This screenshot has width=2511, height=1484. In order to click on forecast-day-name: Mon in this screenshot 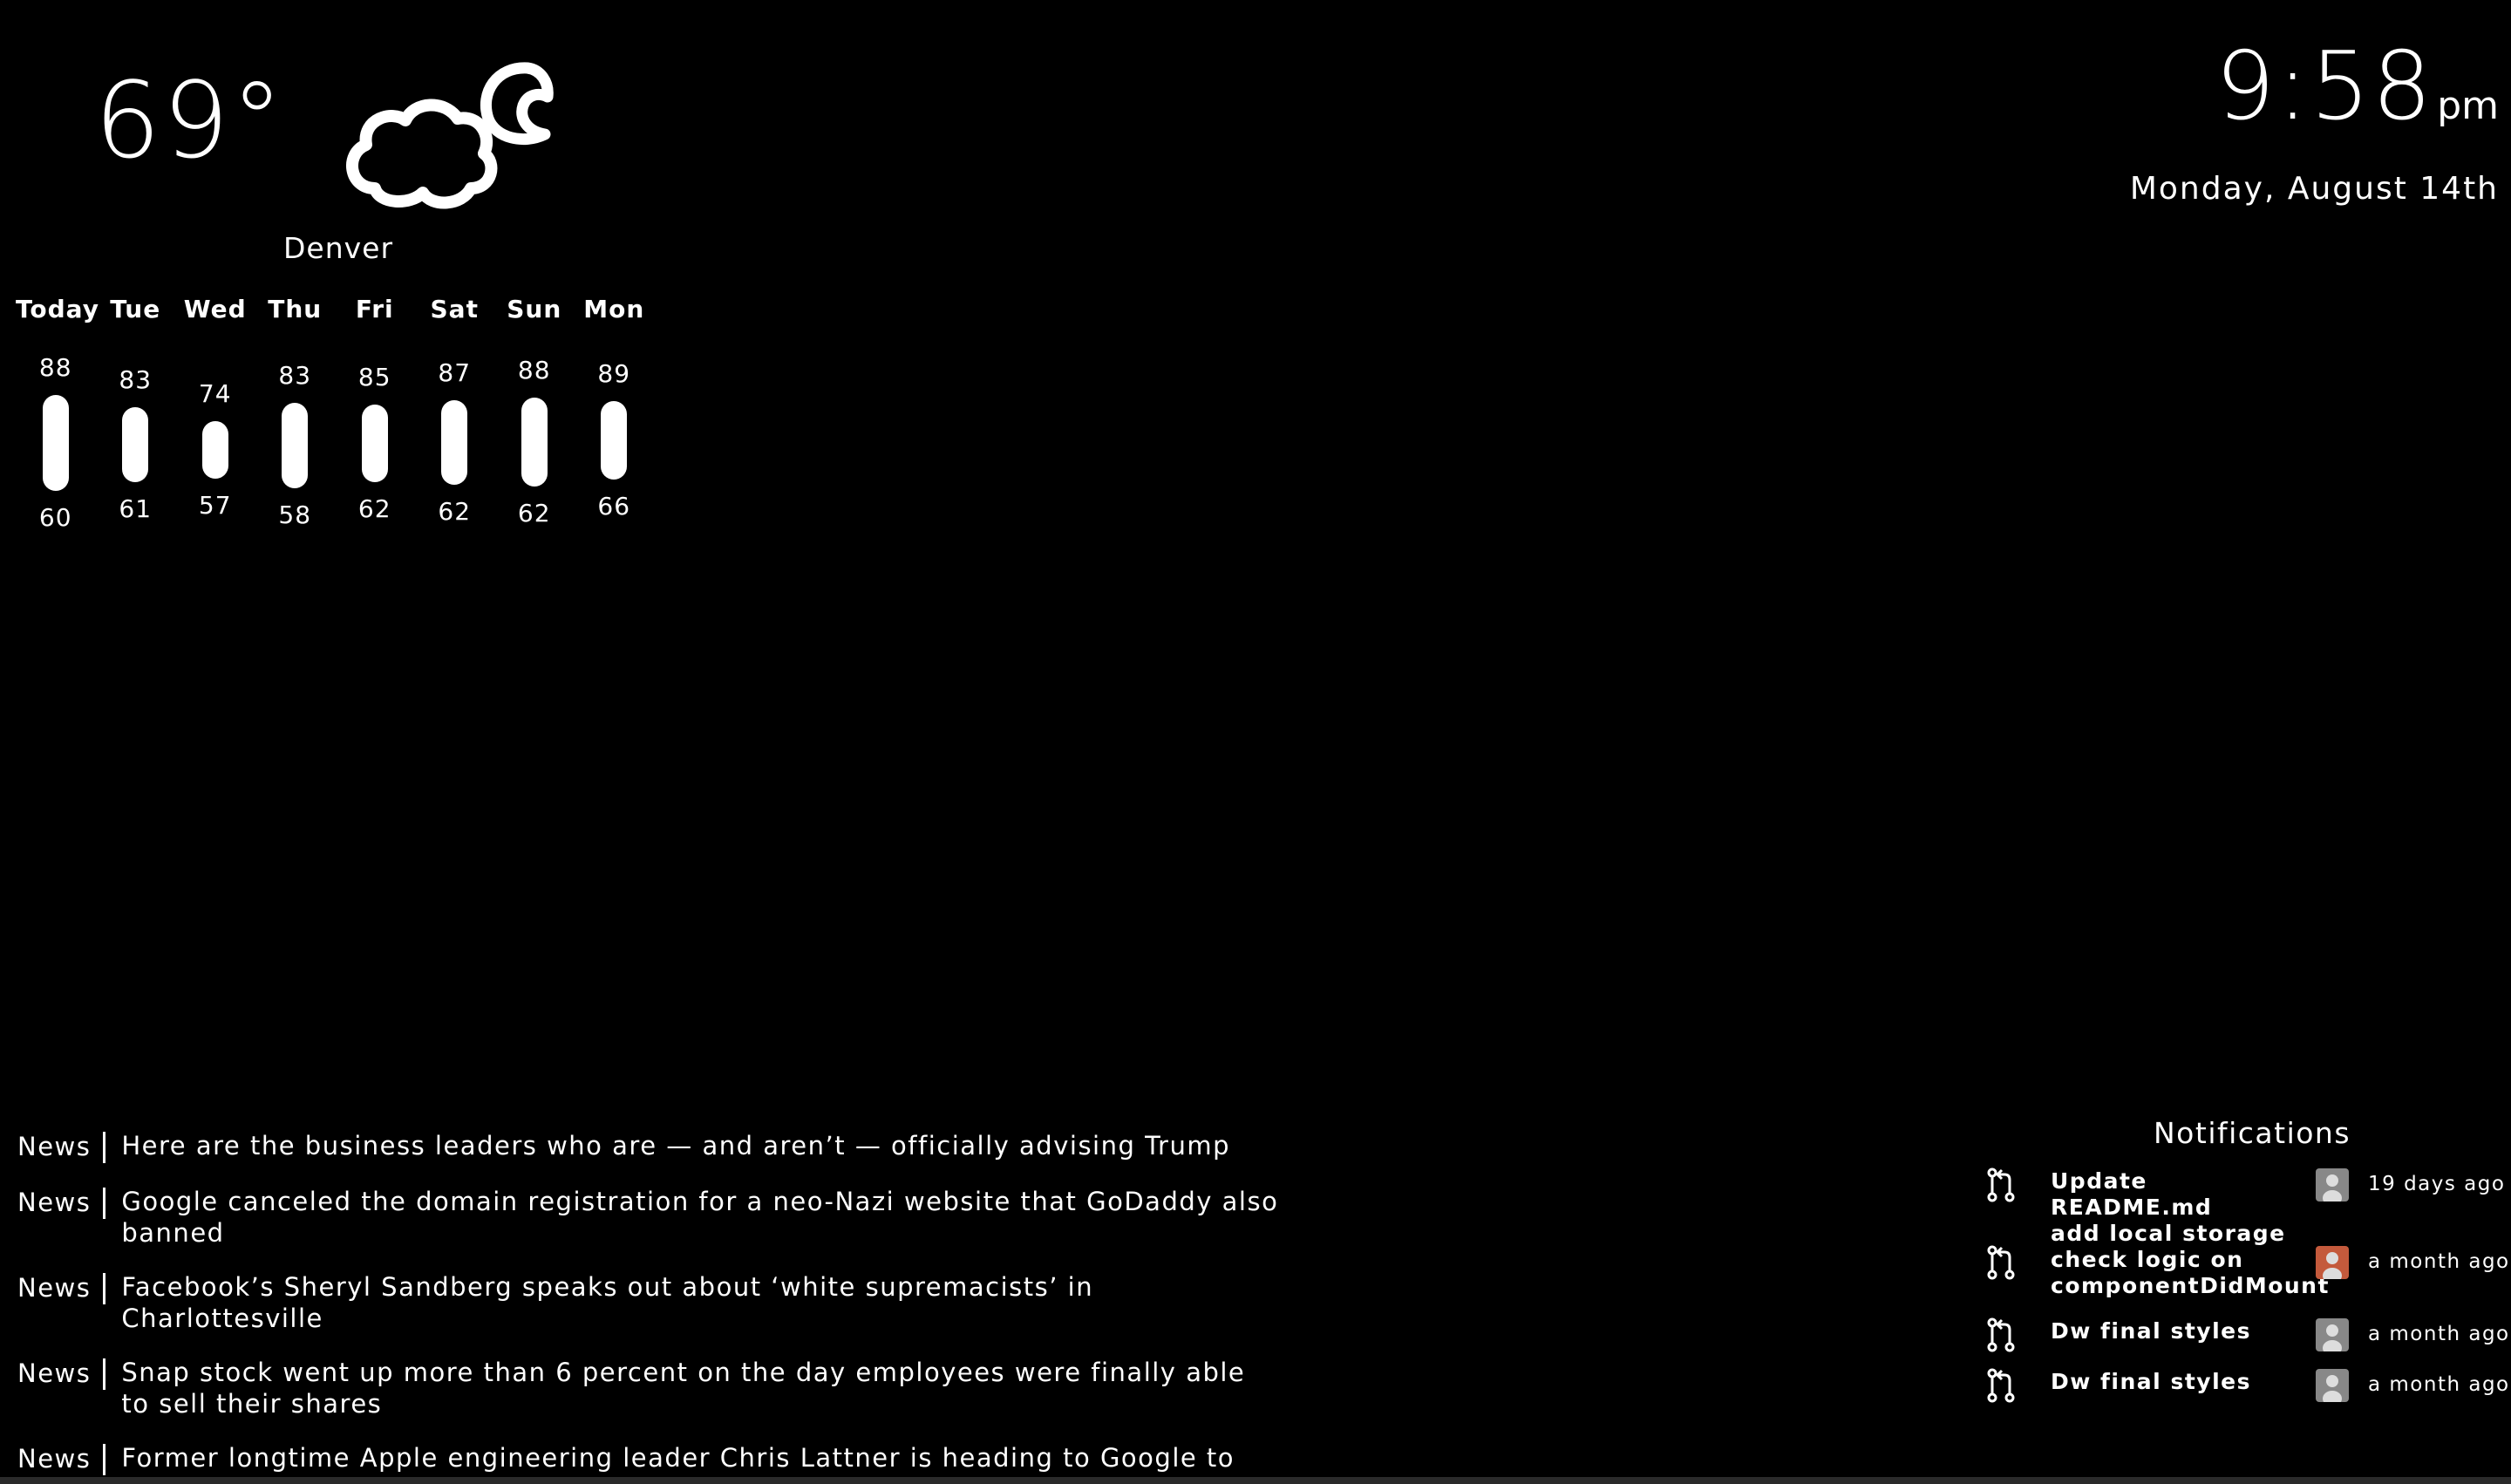, I will do `click(614, 309)`.